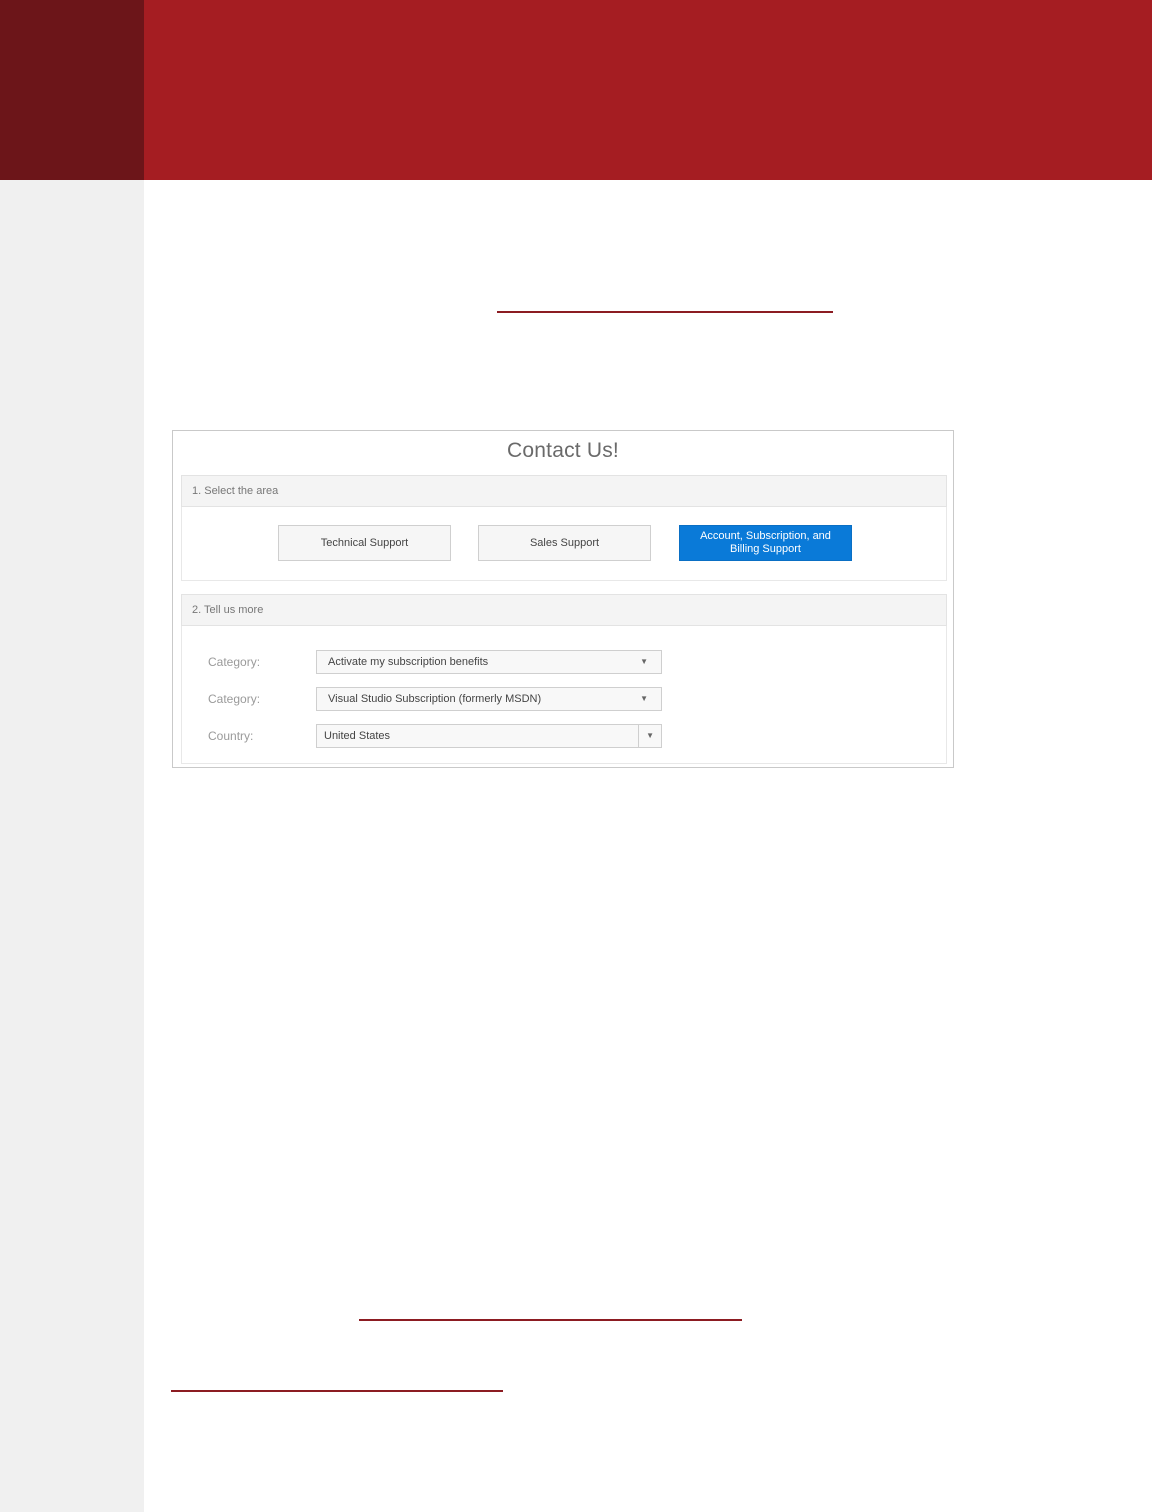  Describe the element at coordinates (357, 736) in the screenshot. I see `country-select-value: United States` at that location.